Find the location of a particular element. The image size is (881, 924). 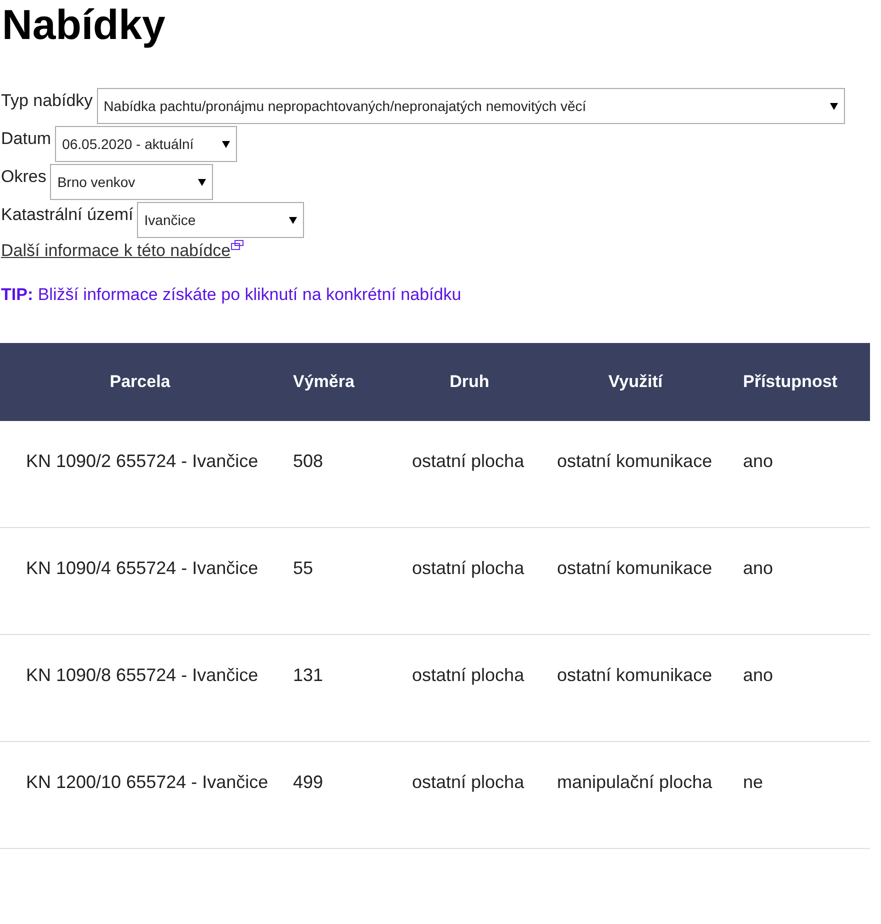

column-header: Druh is located at coordinates (469, 382).